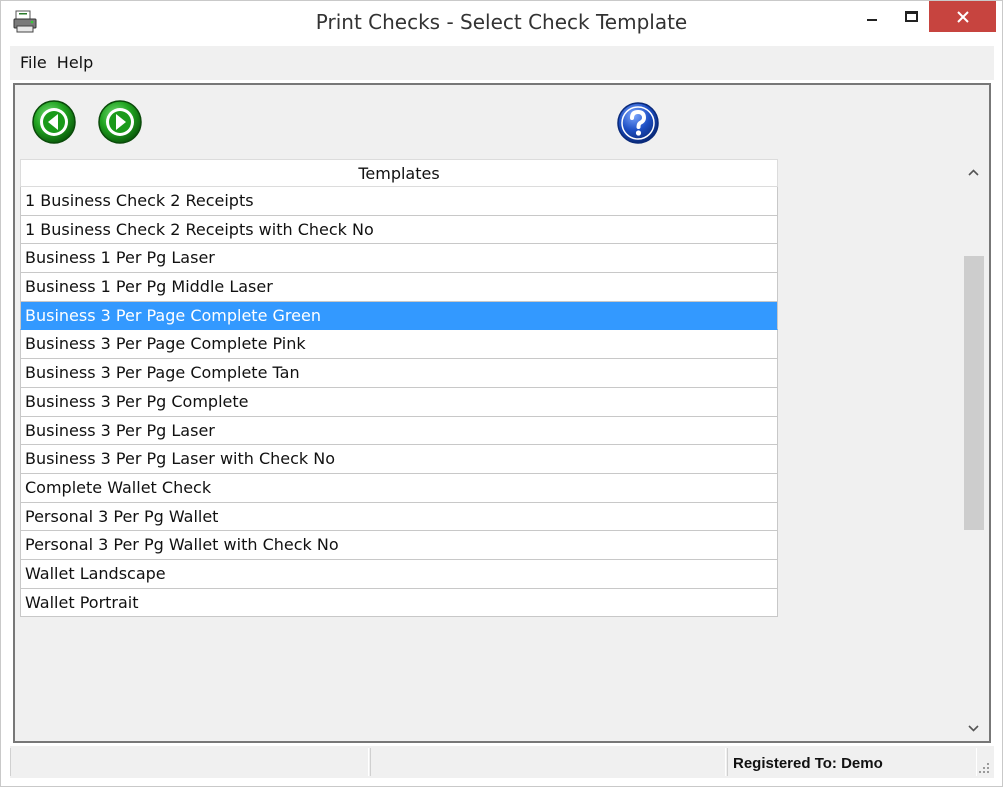 Image resolution: width=1003 pixels, height=787 pixels. I want to click on maximize-button, so click(911, 16).